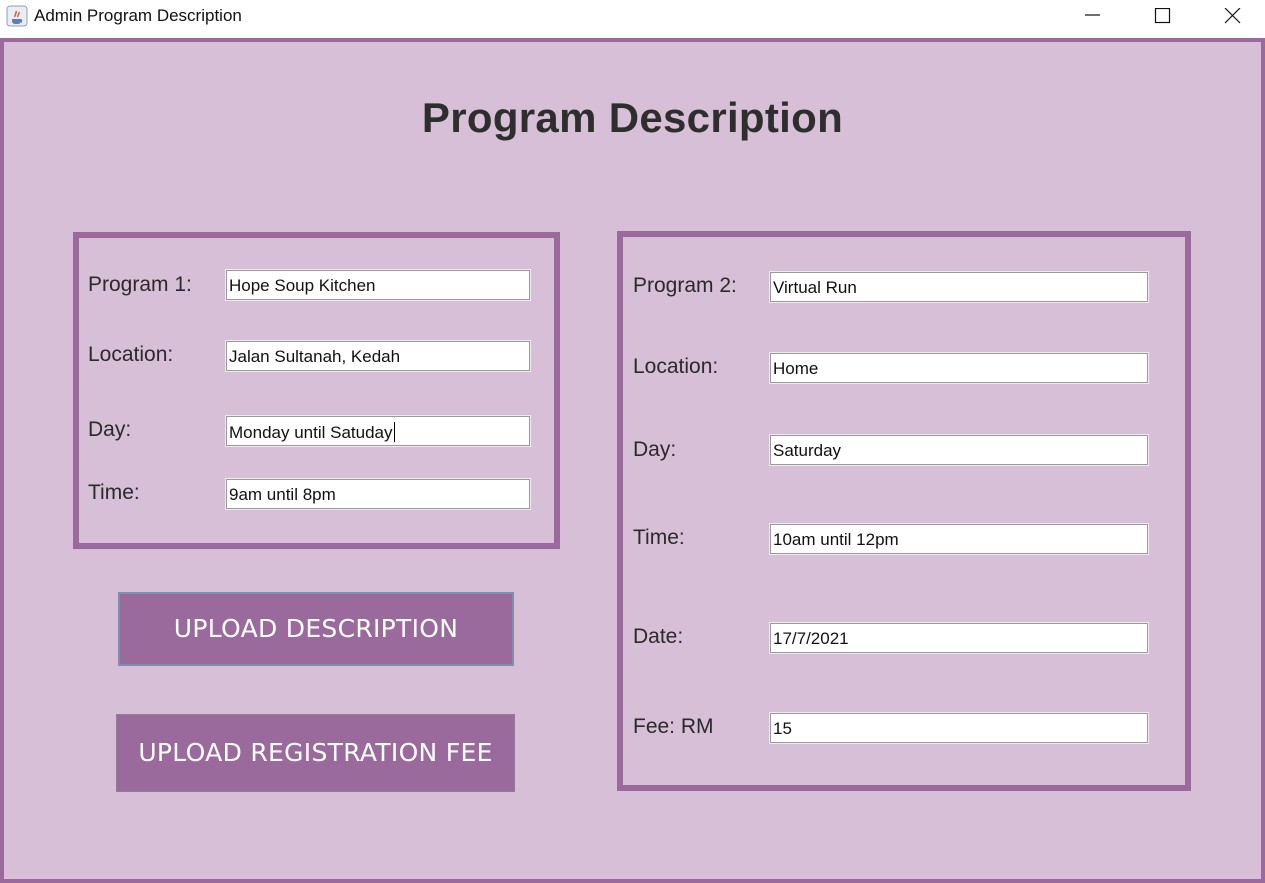 The width and height of the screenshot is (1265, 883). I want to click on program1-time-label: Time:, so click(114, 492).